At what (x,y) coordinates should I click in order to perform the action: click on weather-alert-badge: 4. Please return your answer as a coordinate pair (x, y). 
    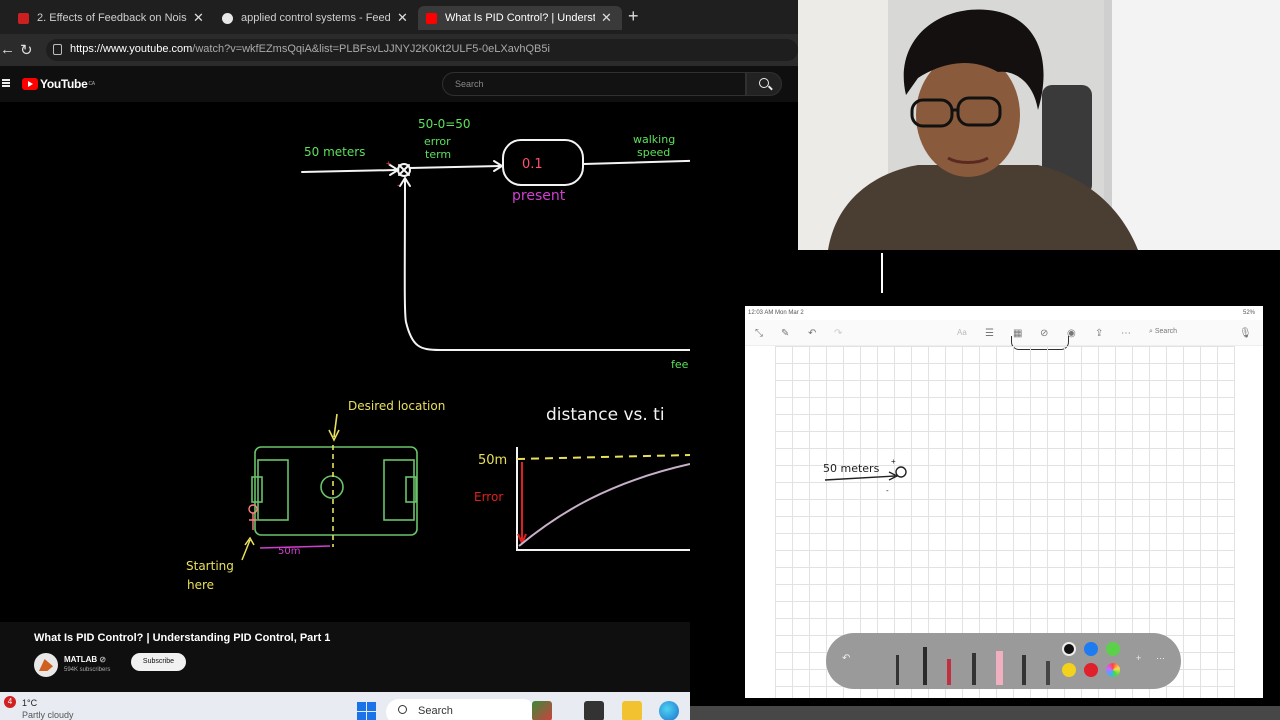
    Looking at the image, I should click on (10, 702).